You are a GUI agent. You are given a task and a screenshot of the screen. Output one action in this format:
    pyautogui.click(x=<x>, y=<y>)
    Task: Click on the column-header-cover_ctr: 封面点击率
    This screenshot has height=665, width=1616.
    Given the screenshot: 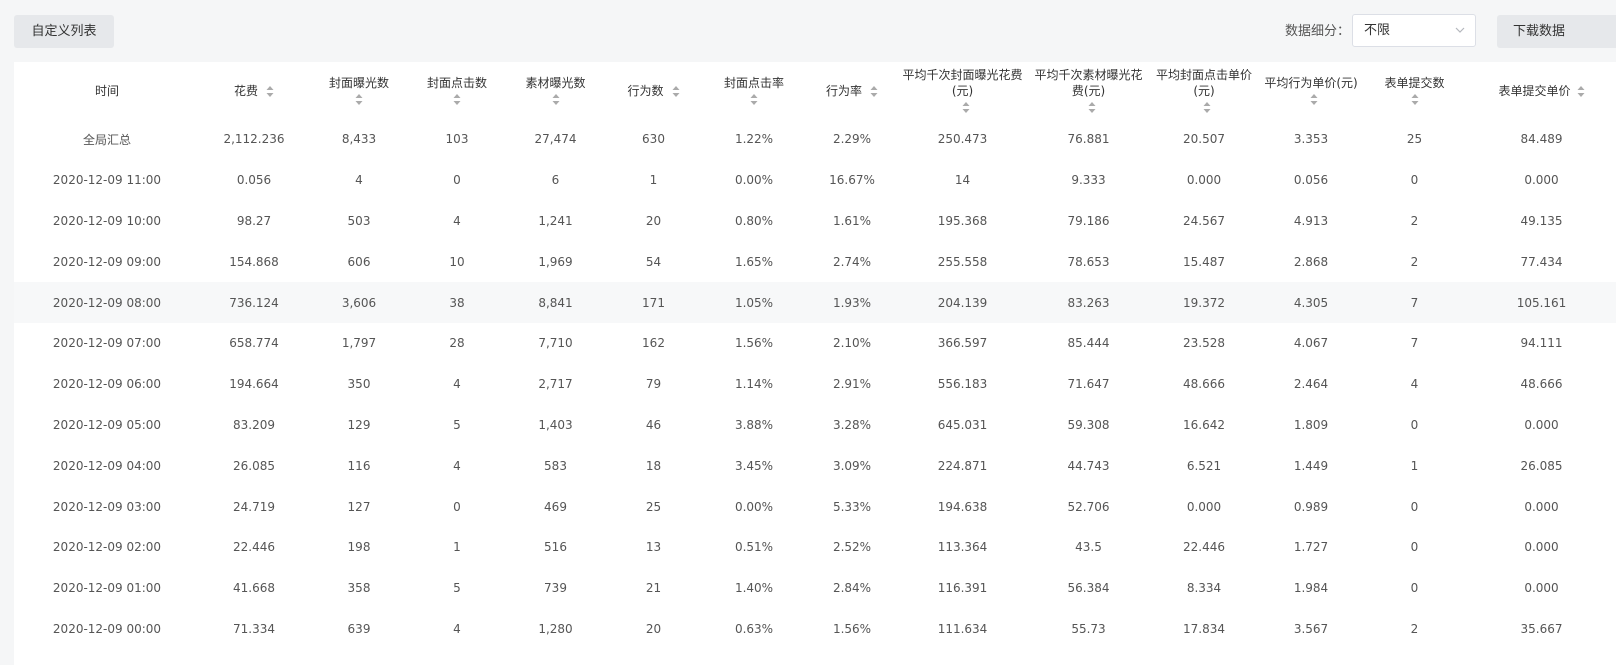 What is the action you would take?
    pyautogui.click(x=754, y=90)
    